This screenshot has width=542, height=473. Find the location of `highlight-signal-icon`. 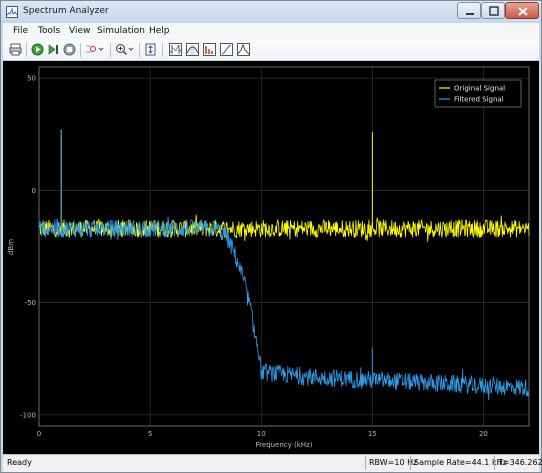

highlight-signal-icon is located at coordinates (95, 49).